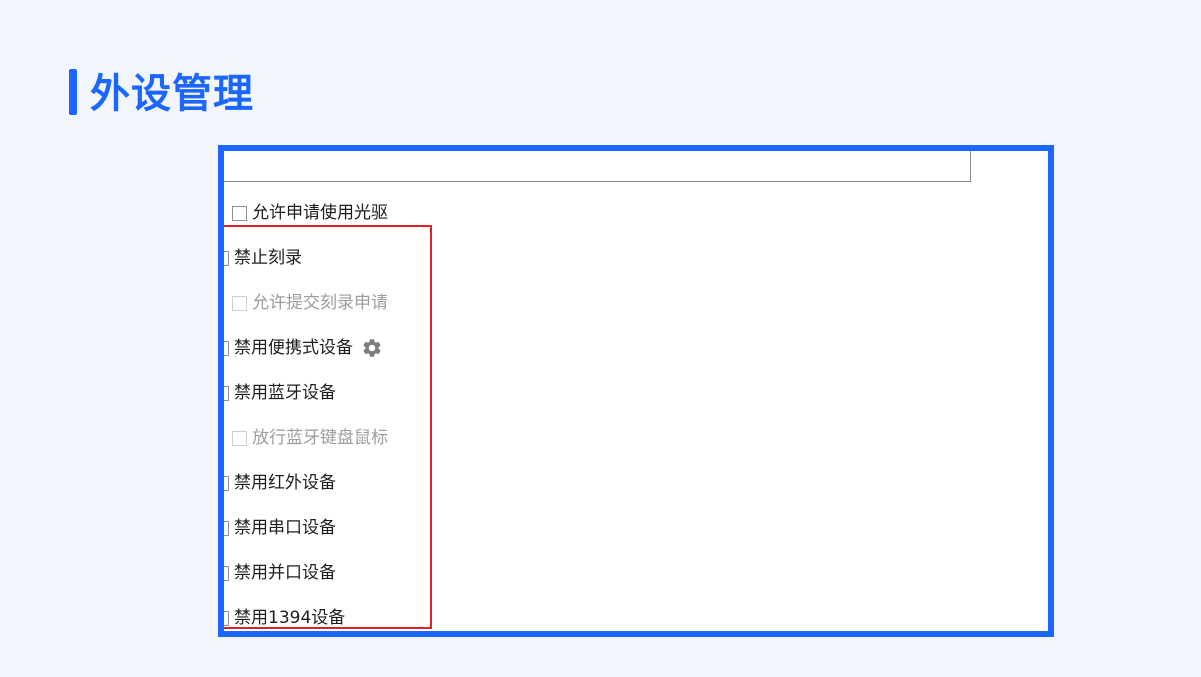 This screenshot has width=1201, height=677. What do you see at coordinates (73, 92) in the screenshot?
I see `title-accent-bar` at bounding box center [73, 92].